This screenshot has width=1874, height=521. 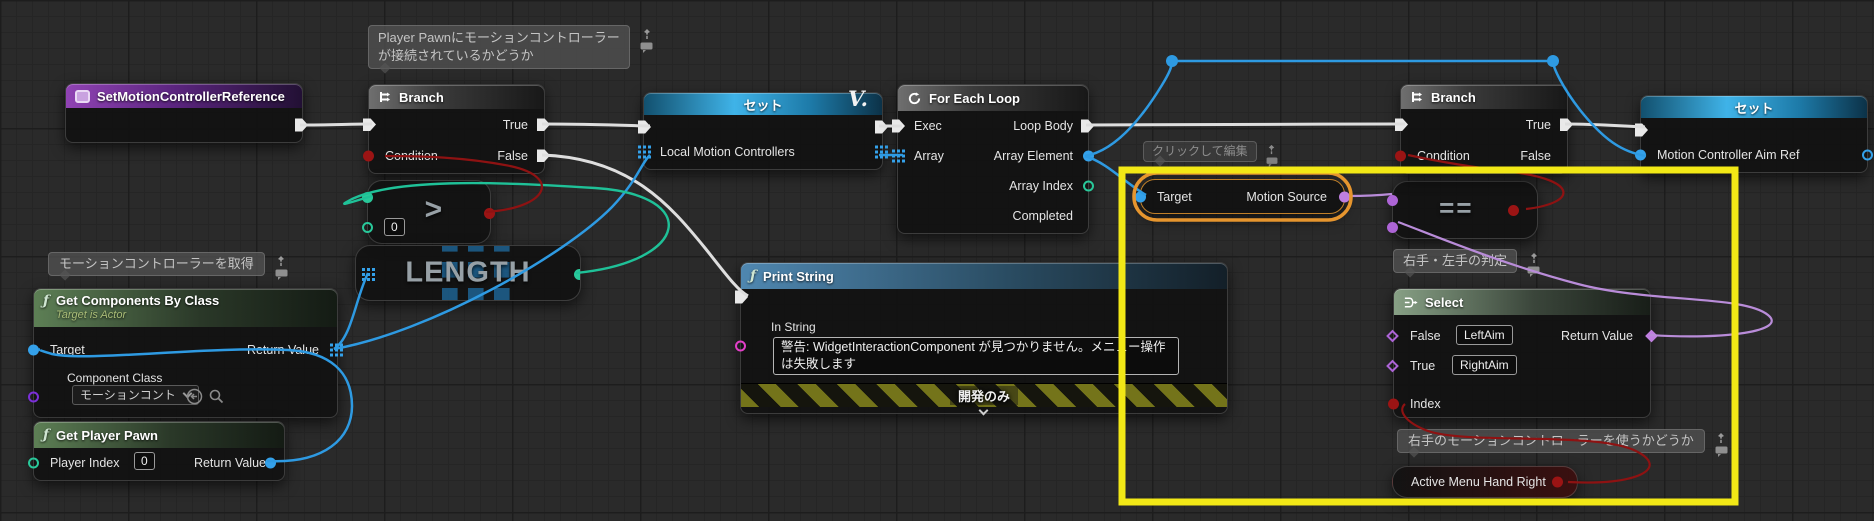 What do you see at coordinates (367, 227) in the screenshot?
I see `input-b-pin` at bounding box center [367, 227].